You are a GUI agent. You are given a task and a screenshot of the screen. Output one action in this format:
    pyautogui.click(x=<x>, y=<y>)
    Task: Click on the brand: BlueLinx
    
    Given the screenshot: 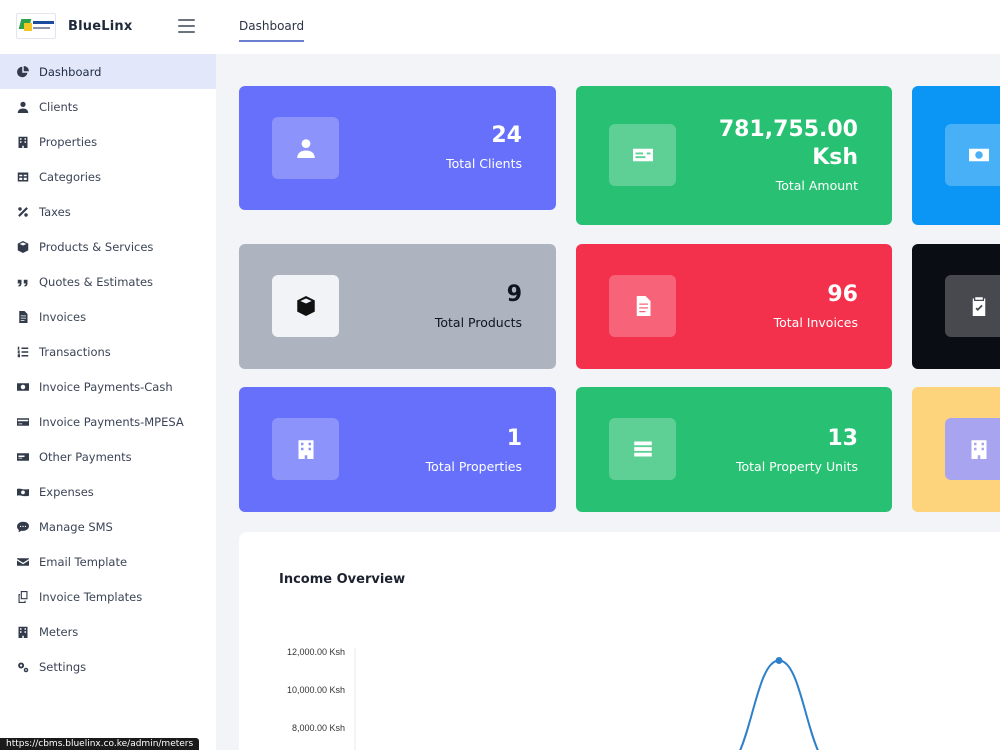 What is the action you would take?
    pyautogui.click(x=74, y=26)
    